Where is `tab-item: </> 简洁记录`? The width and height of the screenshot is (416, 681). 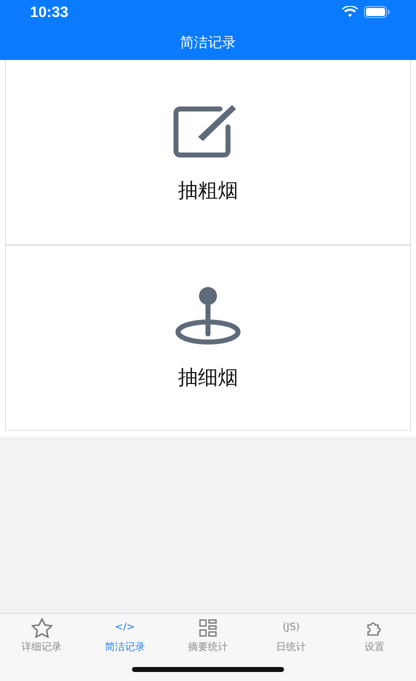
tab-item: </> 简洁记录 is located at coordinates (124, 636).